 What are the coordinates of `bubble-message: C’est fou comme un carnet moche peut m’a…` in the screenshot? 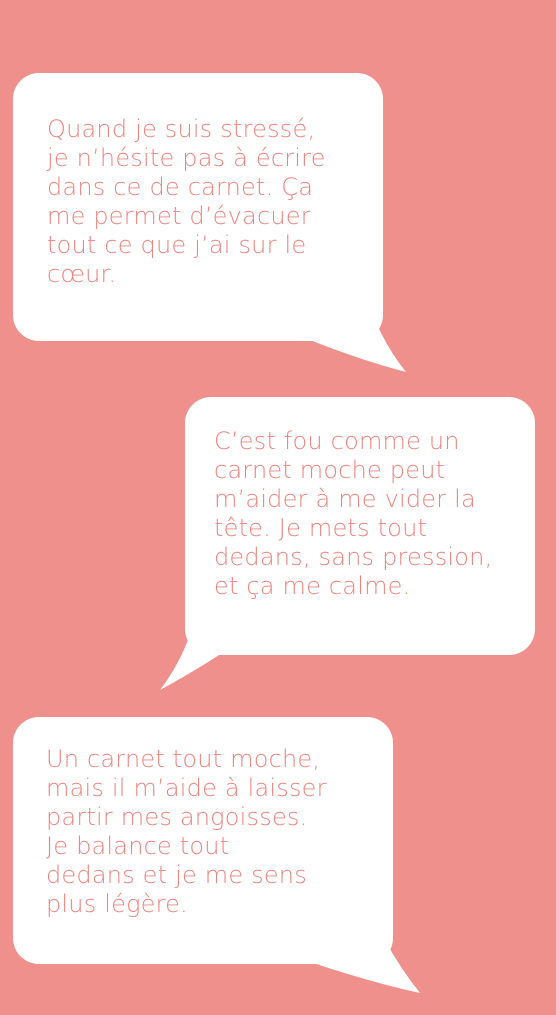 It's located at (353, 513).